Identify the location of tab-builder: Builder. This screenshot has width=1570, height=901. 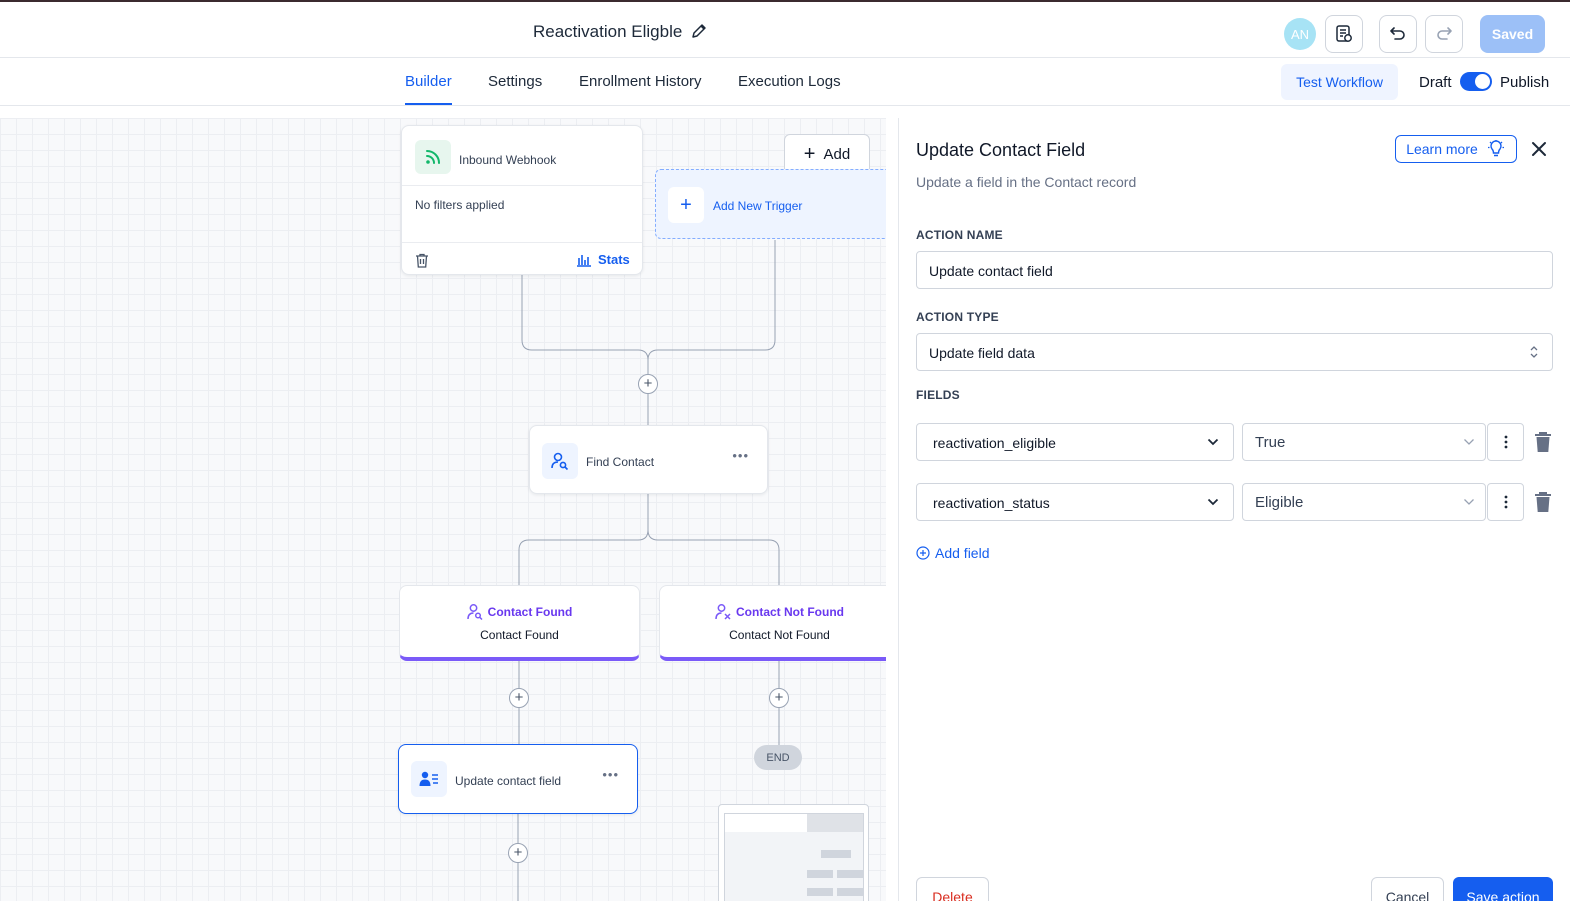
(428, 81).